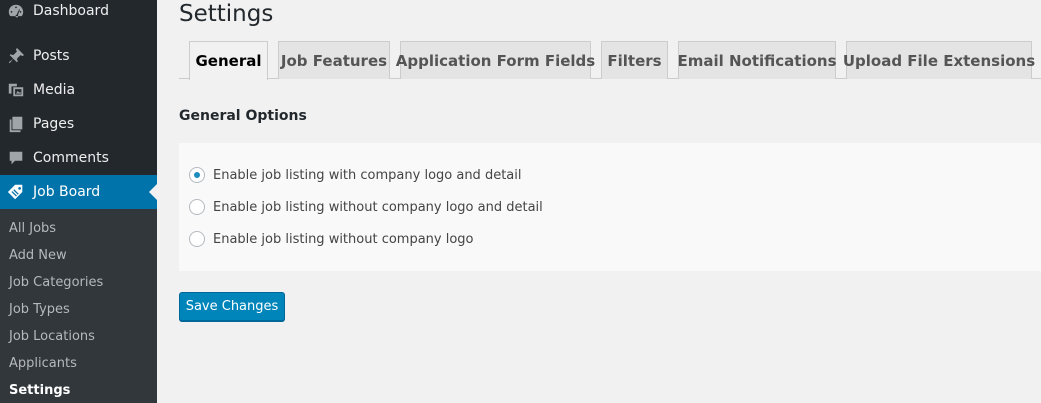  I want to click on comment-icon, so click(16, 158).